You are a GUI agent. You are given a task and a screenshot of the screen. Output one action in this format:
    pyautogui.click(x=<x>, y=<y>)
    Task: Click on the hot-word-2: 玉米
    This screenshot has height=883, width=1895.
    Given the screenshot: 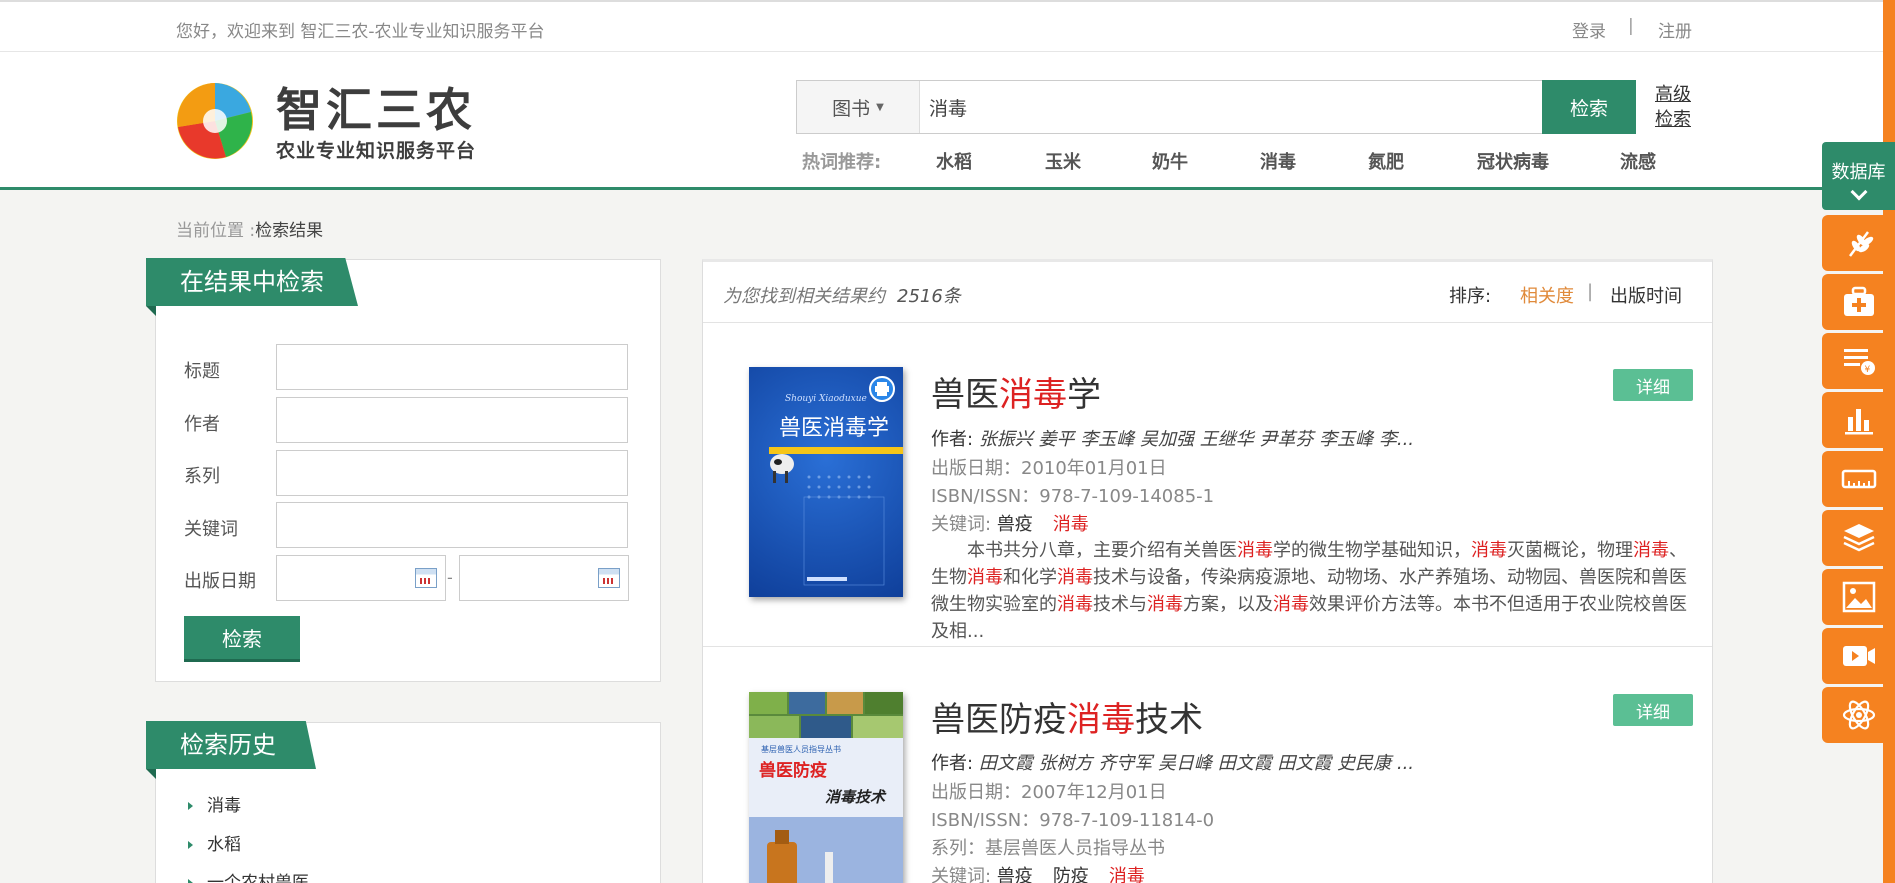 What is the action you would take?
    pyautogui.click(x=1063, y=161)
    